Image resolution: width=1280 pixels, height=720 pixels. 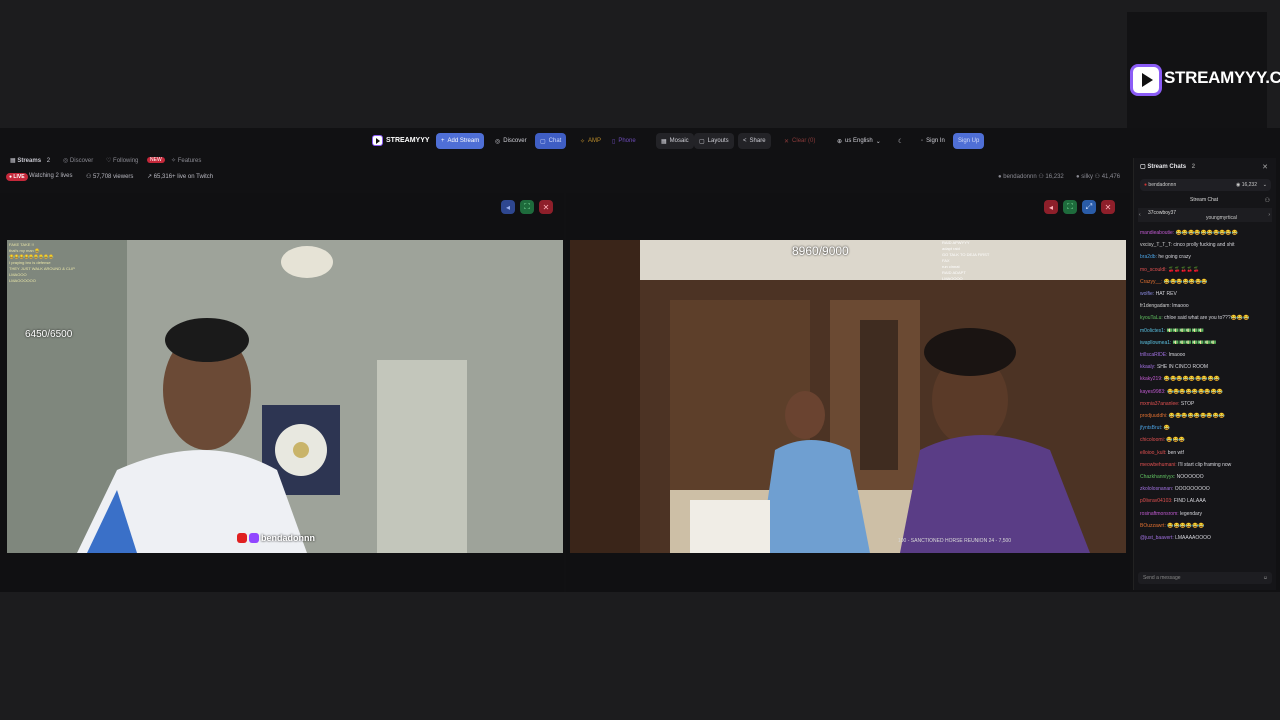 I want to click on clear-button: ✕ Clear (0), so click(x=799, y=141).